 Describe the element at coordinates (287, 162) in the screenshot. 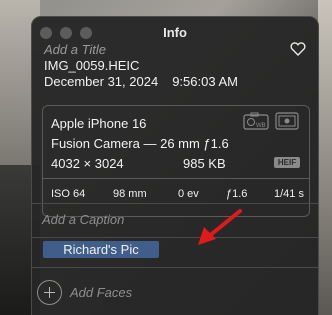

I see `format-badge: HEIF` at that location.